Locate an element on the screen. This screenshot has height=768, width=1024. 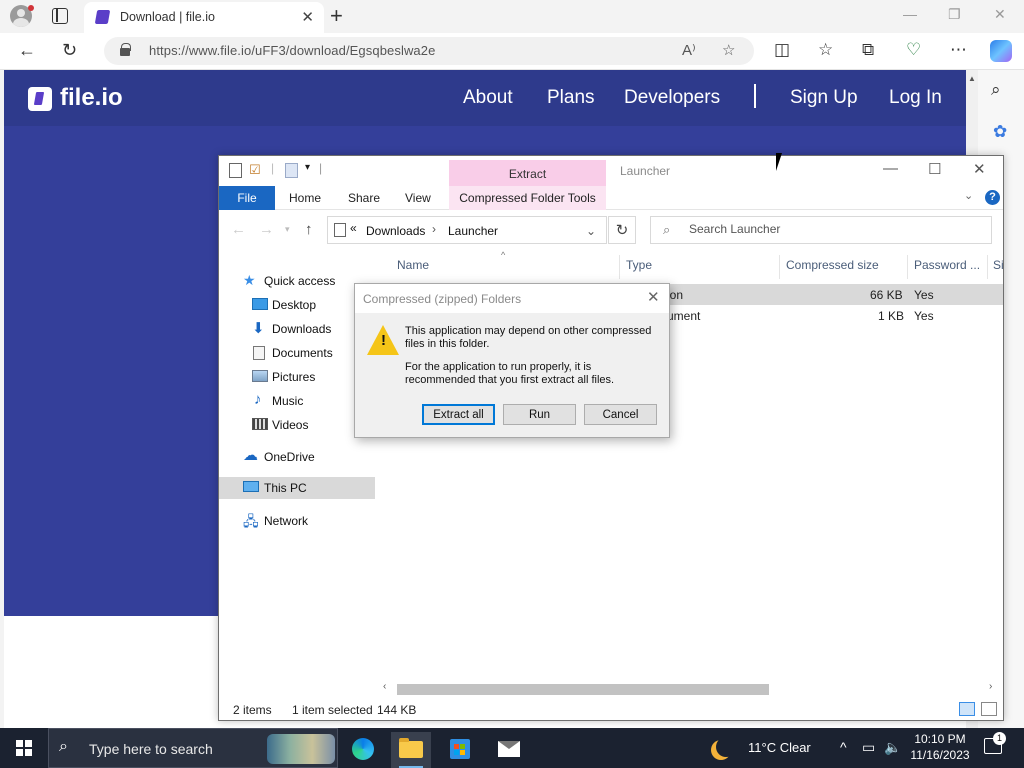
dialog-close-icon: ✕ is located at coordinates (653, 297).